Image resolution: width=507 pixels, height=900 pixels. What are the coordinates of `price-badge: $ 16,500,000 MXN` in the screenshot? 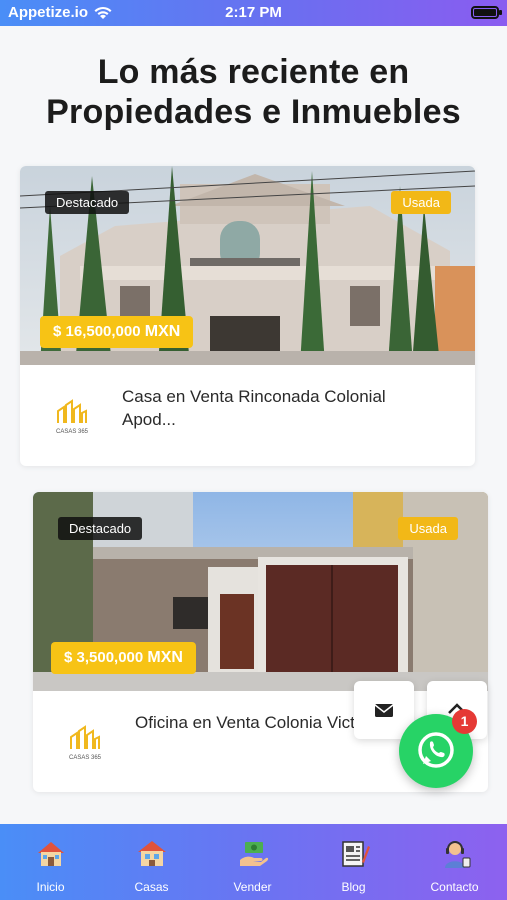 It's located at (117, 332).